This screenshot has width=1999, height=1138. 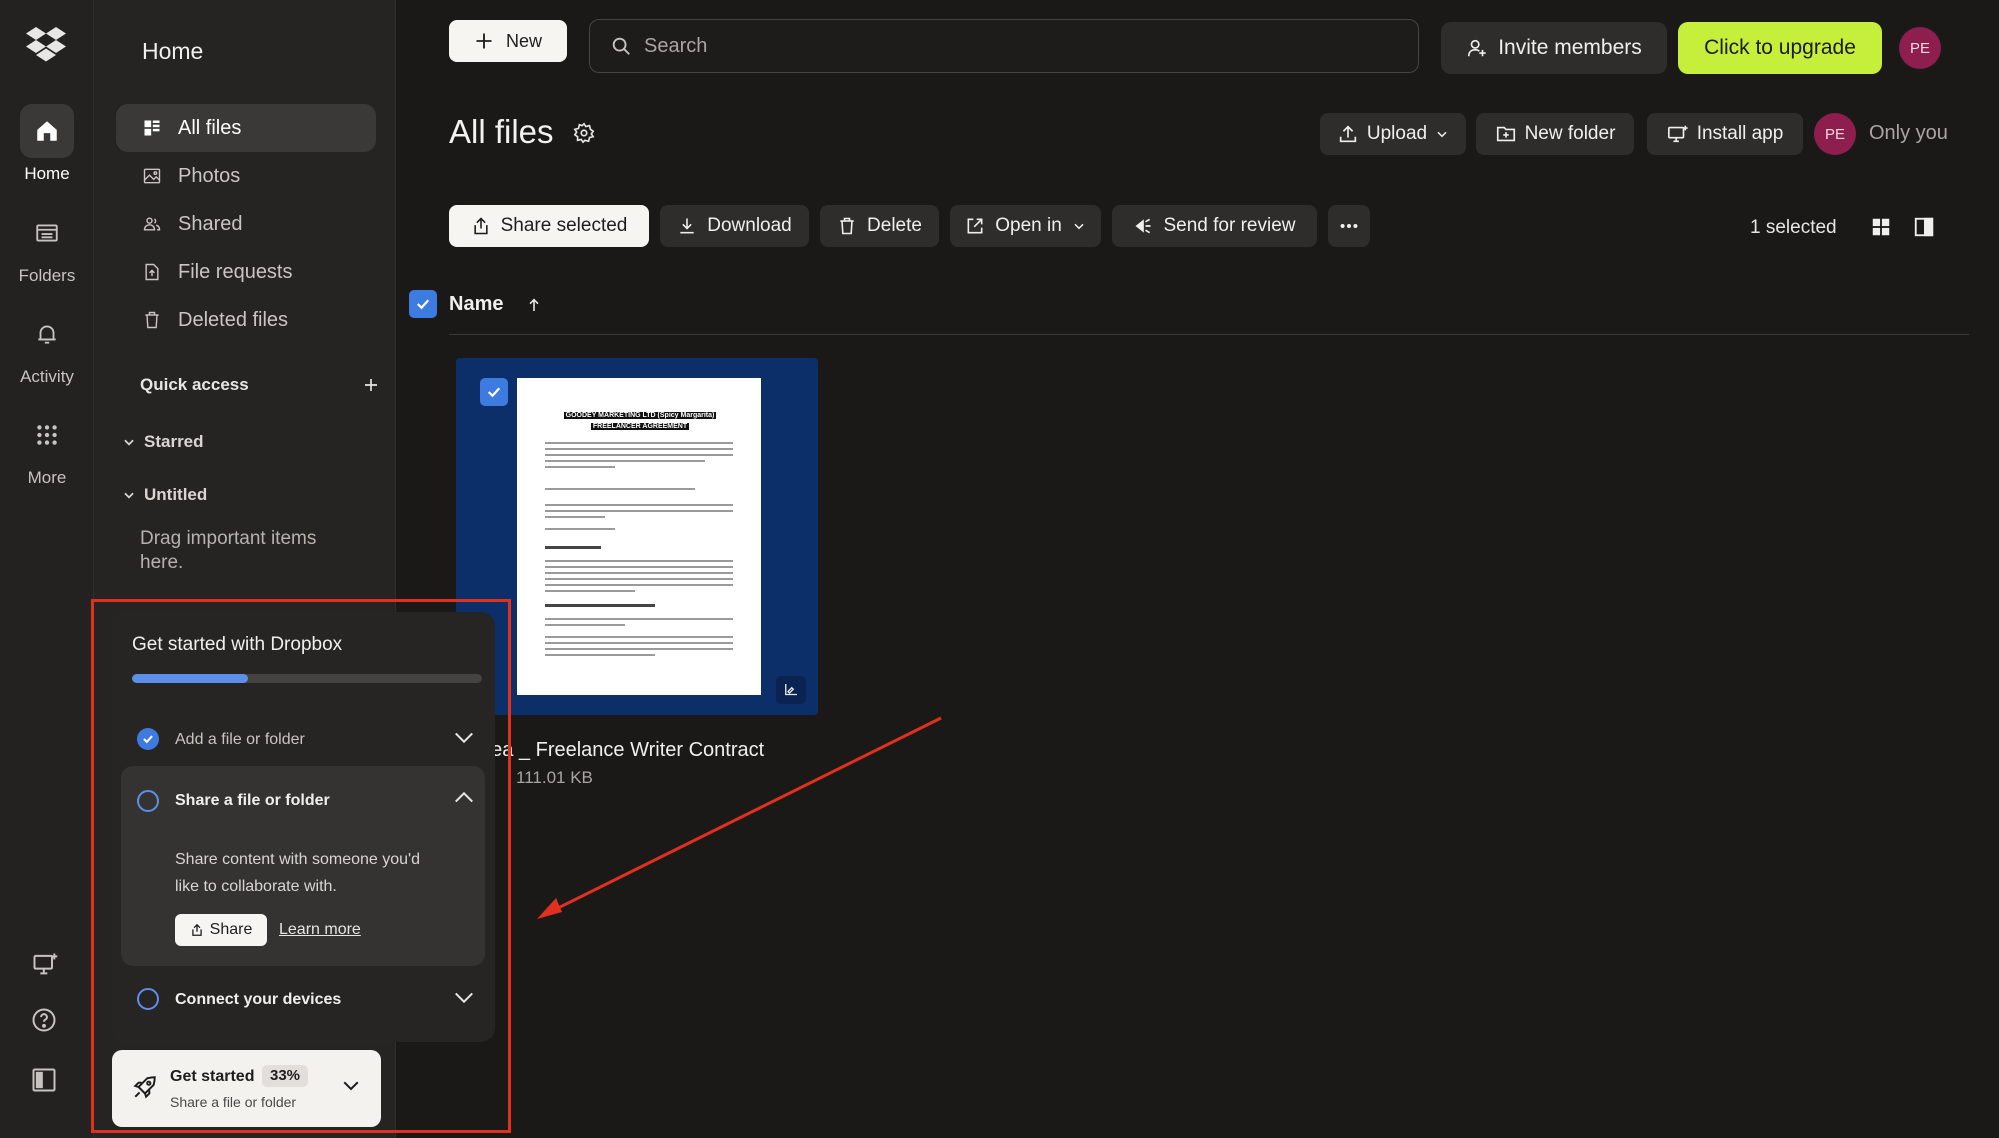 What do you see at coordinates (173, 51) in the screenshot?
I see `sidebar-title: Home` at bounding box center [173, 51].